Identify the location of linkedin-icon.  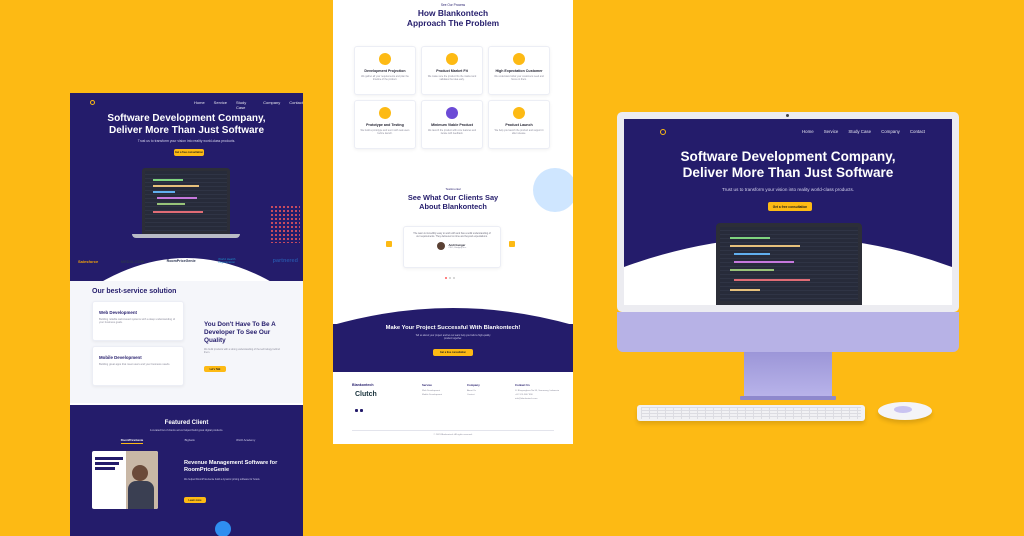
(361, 410).